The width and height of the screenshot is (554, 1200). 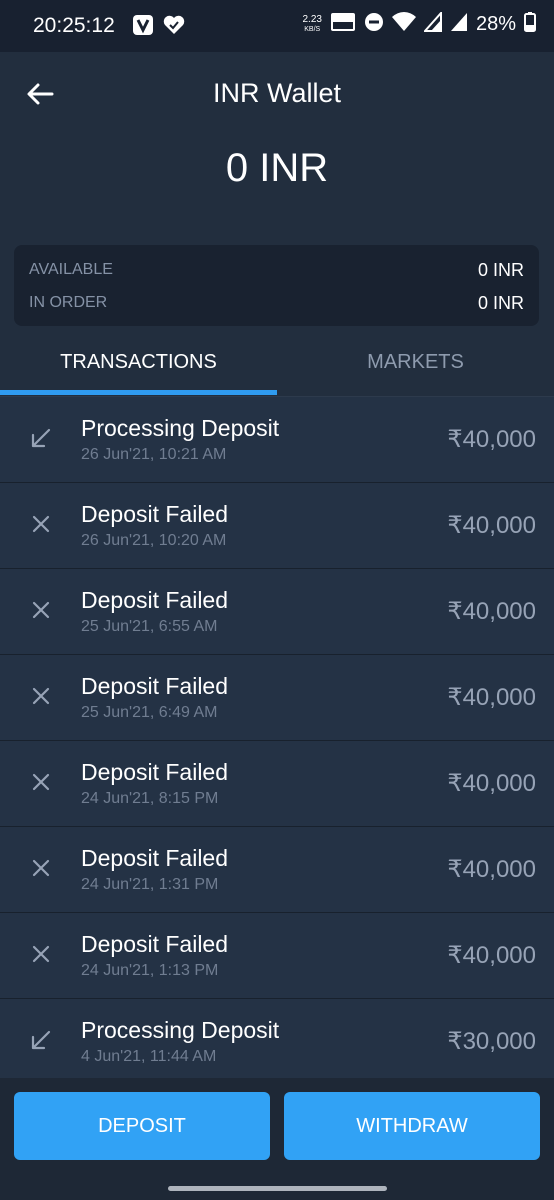 I want to click on in-order-row: IN ORDER 0 INR, so click(x=276, y=303).